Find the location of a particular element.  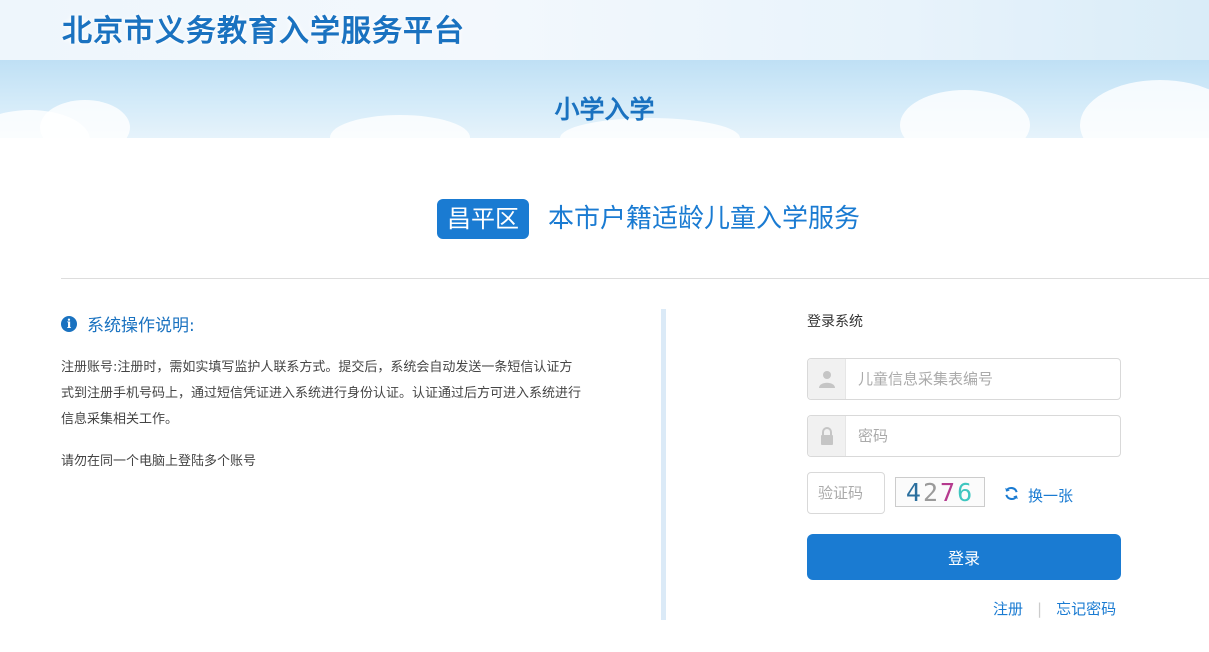

captcha-digit: 2 is located at coordinates (931, 492).